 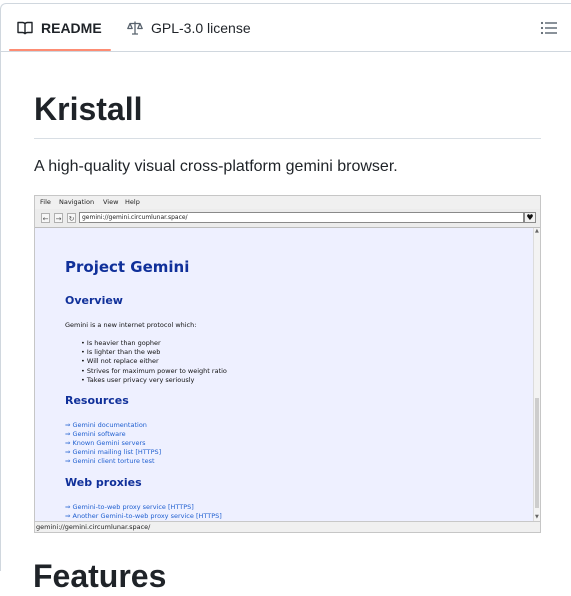 I want to click on outline-button, so click(x=549, y=28).